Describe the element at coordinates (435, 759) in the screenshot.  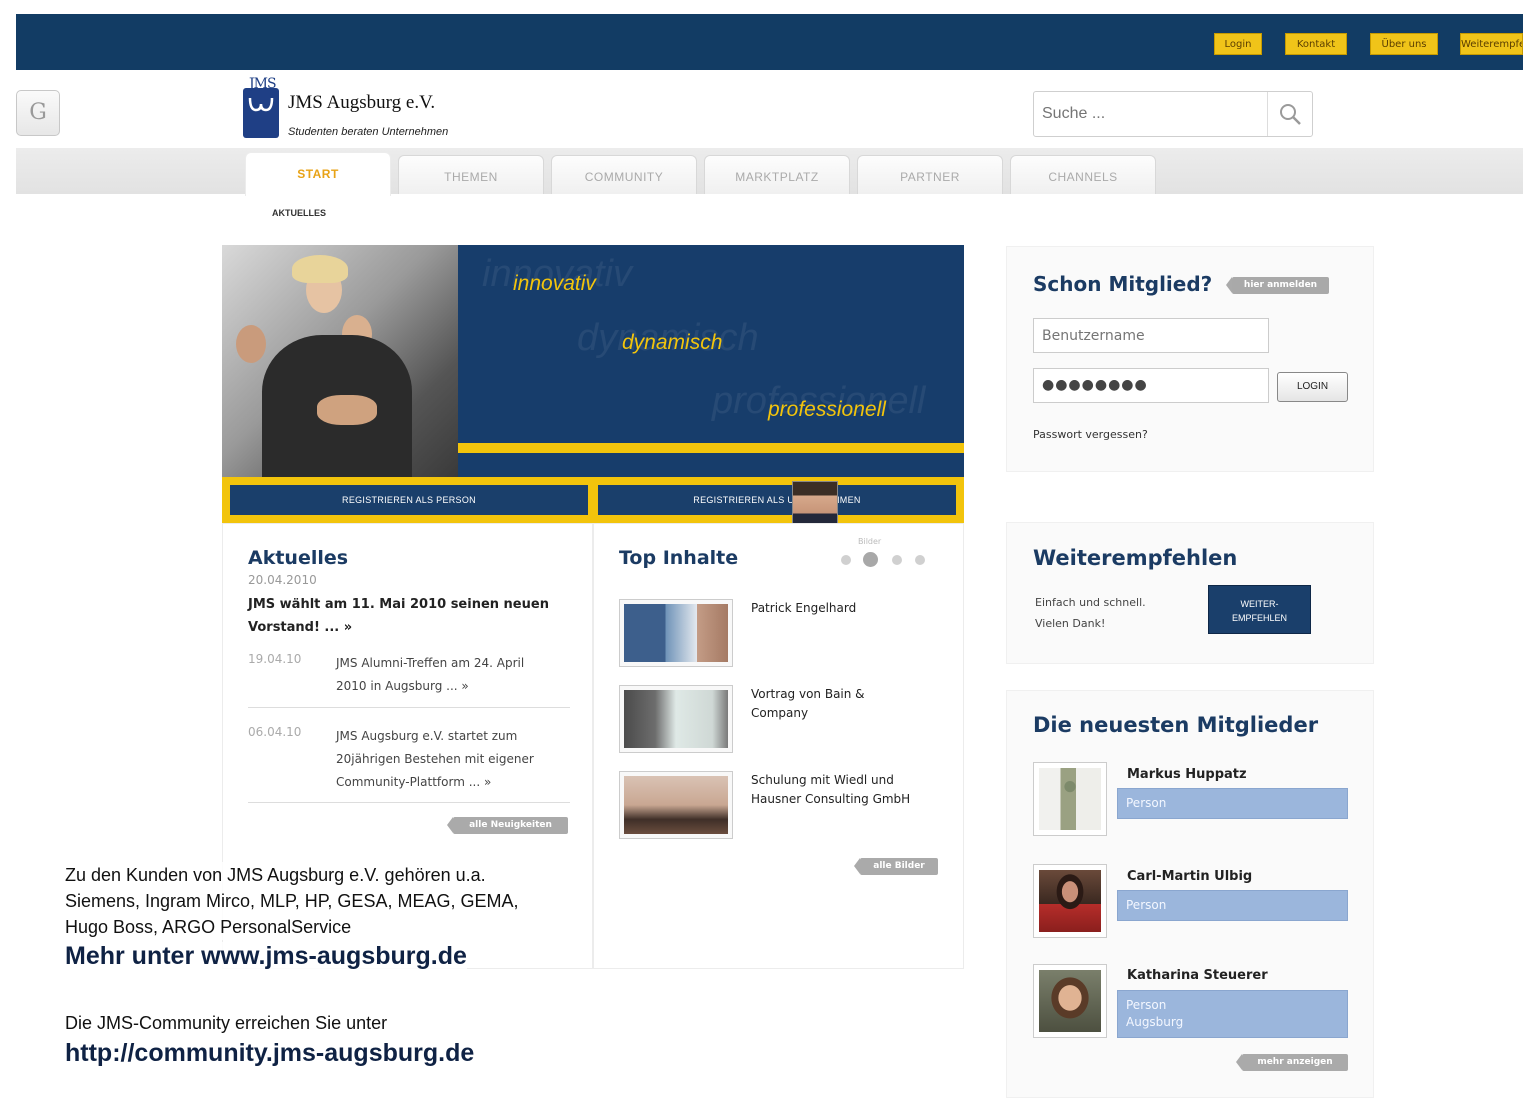
I see `news-item-line: 20jährigen Bestehen mit eigener` at that location.